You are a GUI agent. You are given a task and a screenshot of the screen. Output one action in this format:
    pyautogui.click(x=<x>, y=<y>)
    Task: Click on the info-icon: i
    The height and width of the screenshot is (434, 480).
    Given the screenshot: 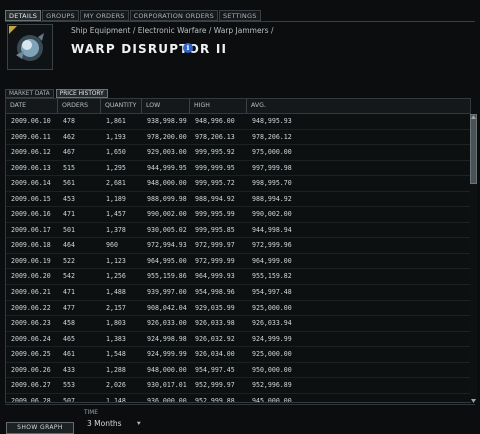 What is the action you would take?
    pyautogui.click(x=188, y=48)
    